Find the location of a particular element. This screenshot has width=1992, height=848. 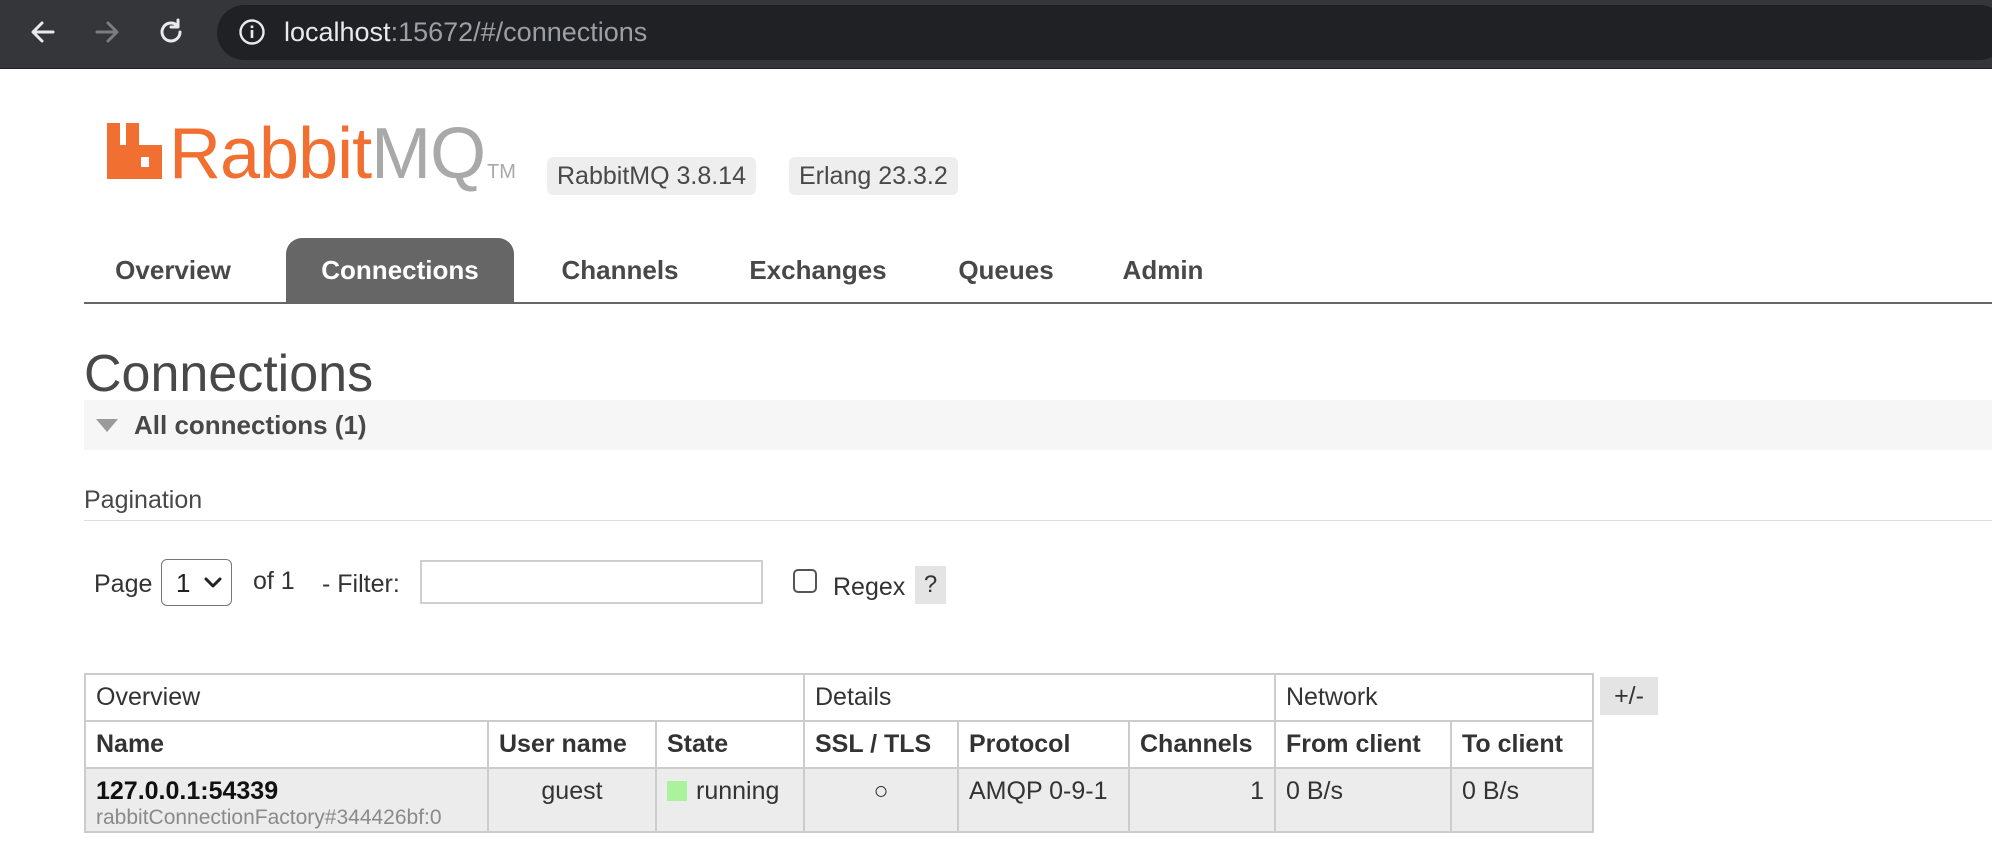

column-header-name: Name is located at coordinates (286, 744).